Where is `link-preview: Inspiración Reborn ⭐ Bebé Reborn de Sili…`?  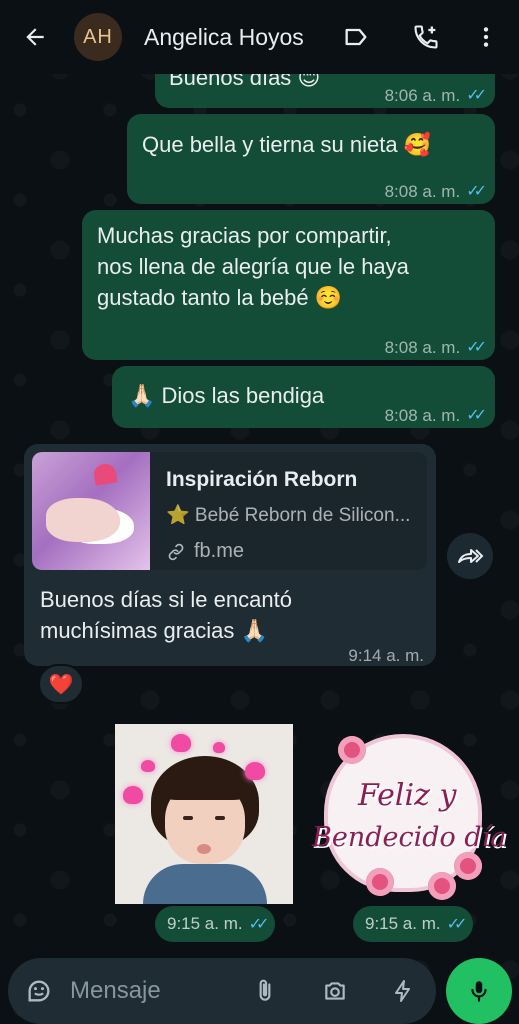
link-preview: Inspiración Reborn ⭐ Bebé Reborn de Sili… is located at coordinates (229, 511).